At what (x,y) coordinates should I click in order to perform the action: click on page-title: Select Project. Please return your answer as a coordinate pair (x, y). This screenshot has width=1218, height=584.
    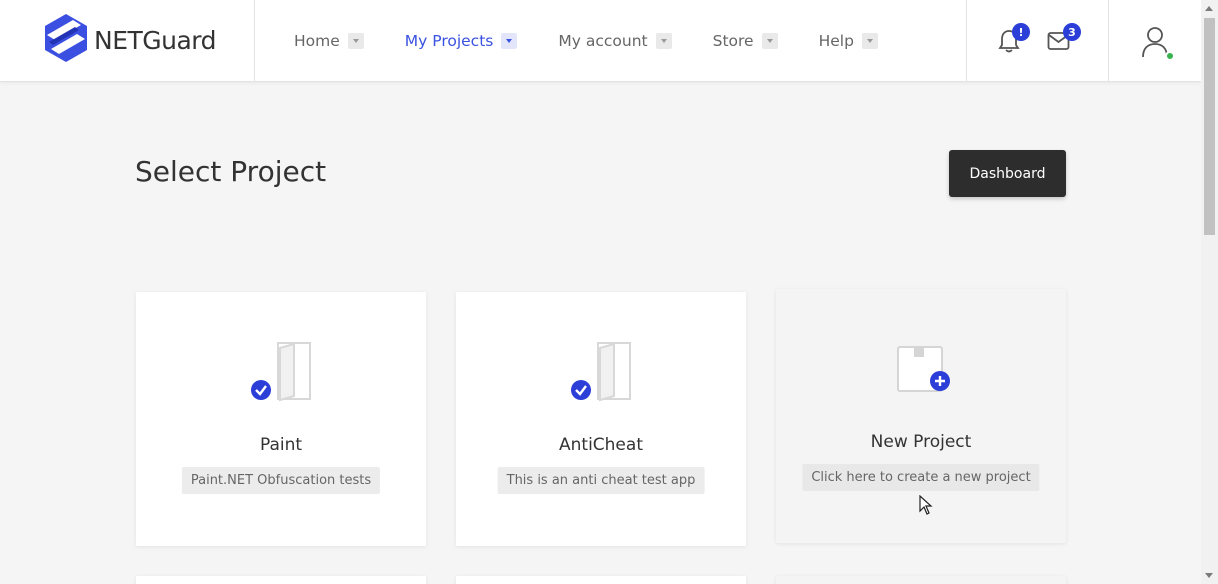
    Looking at the image, I should click on (231, 171).